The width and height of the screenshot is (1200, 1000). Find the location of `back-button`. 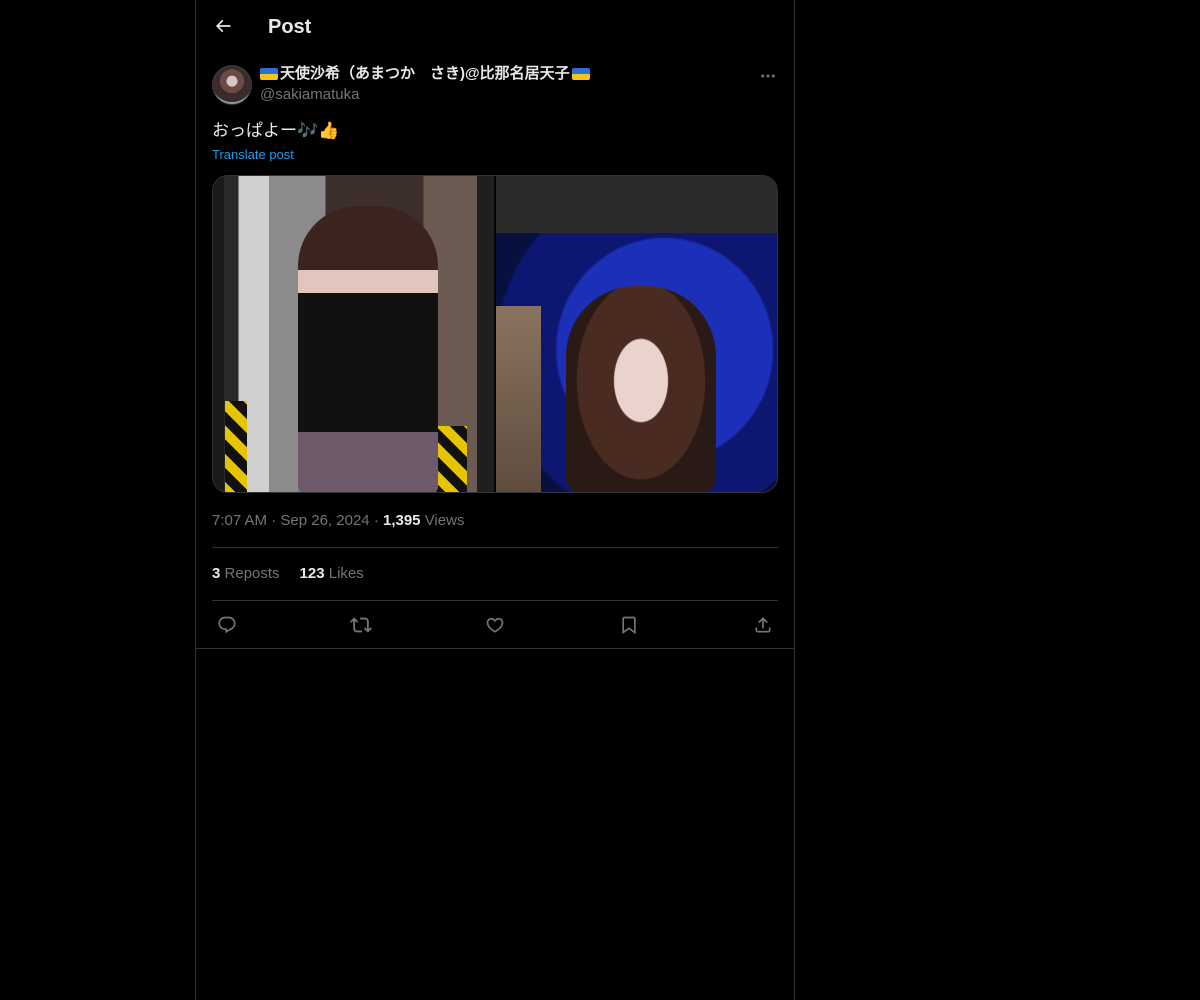

back-button is located at coordinates (223, 26).